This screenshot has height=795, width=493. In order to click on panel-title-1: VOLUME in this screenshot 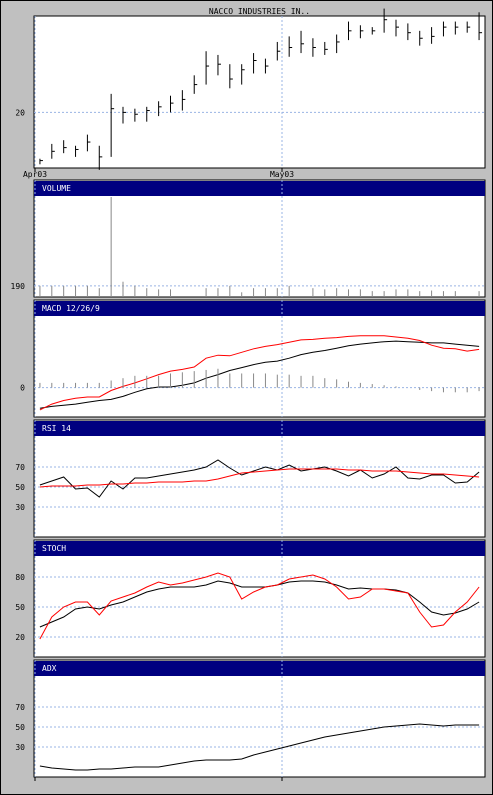, I will do `click(56, 188)`.